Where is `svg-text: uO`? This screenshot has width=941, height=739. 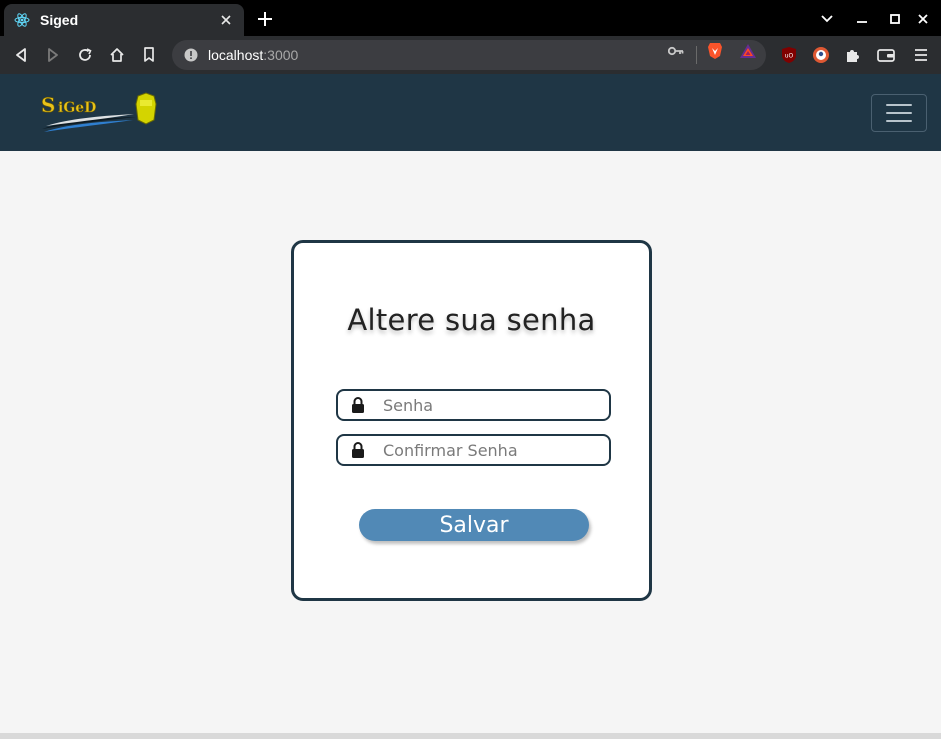
svg-text: uO is located at coordinates (789, 56).